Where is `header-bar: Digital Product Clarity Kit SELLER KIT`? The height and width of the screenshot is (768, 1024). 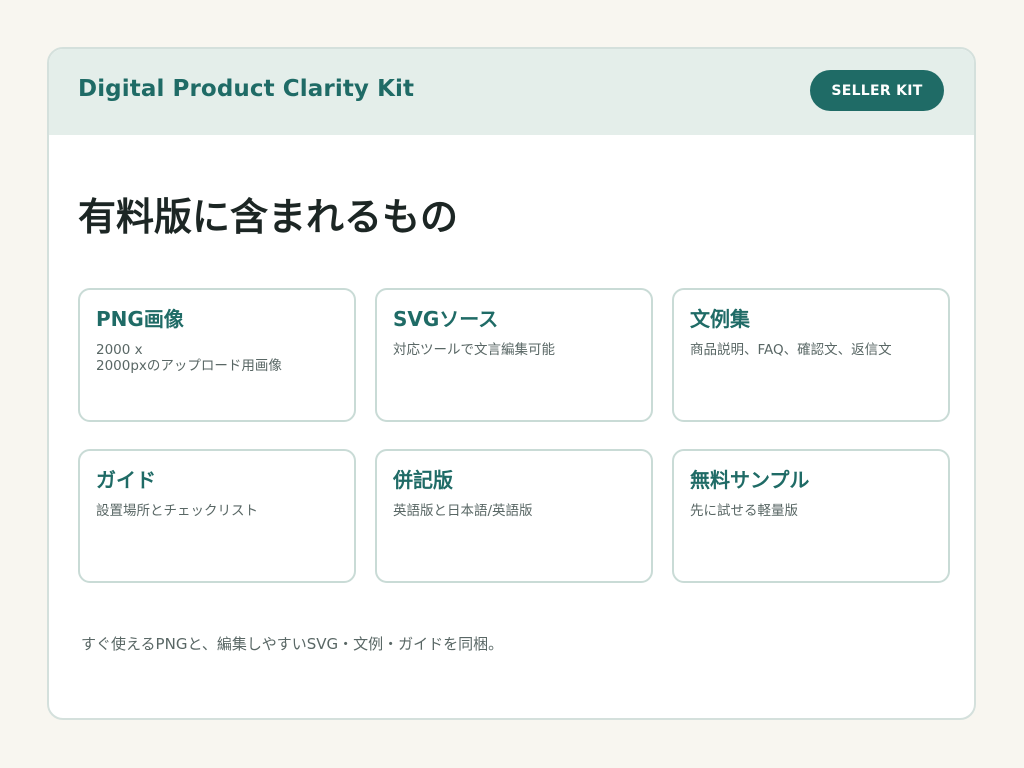
header-bar: Digital Product Clarity Kit SELLER KIT is located at coordinates (511, 92).